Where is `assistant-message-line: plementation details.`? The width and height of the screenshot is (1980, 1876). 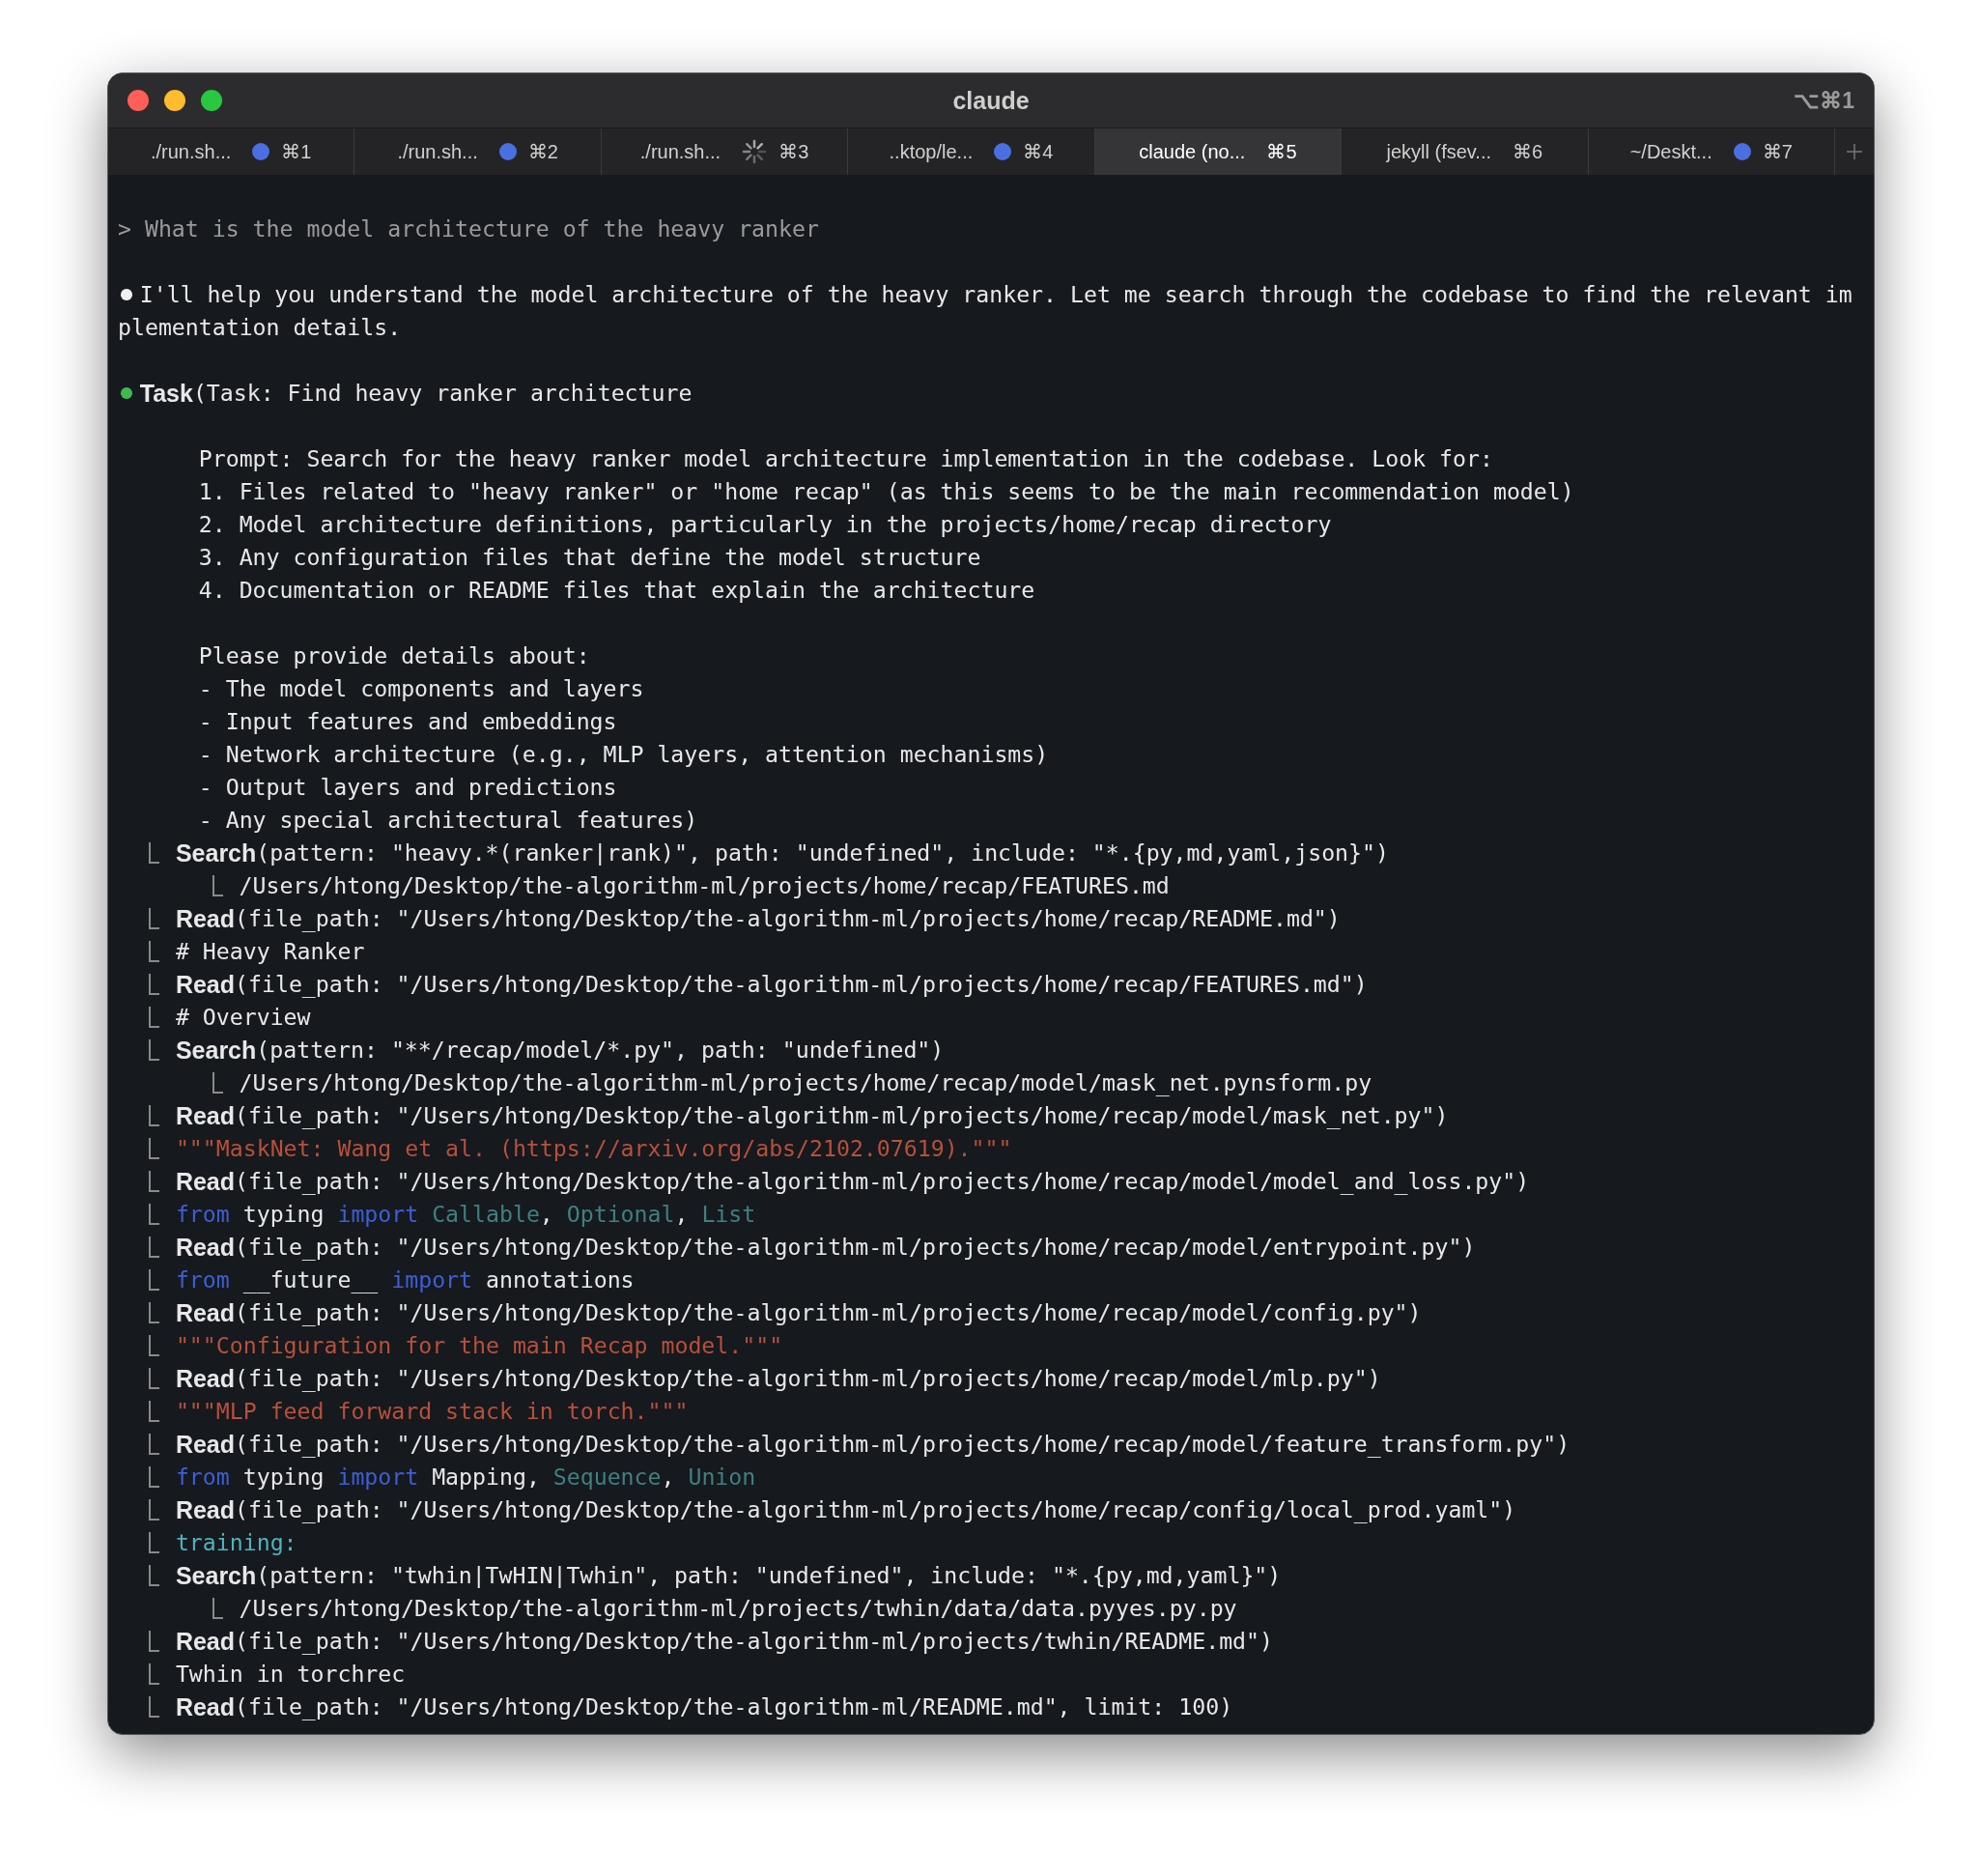 assistant-message-line: plementation details. is located at coordinates (260, 328).